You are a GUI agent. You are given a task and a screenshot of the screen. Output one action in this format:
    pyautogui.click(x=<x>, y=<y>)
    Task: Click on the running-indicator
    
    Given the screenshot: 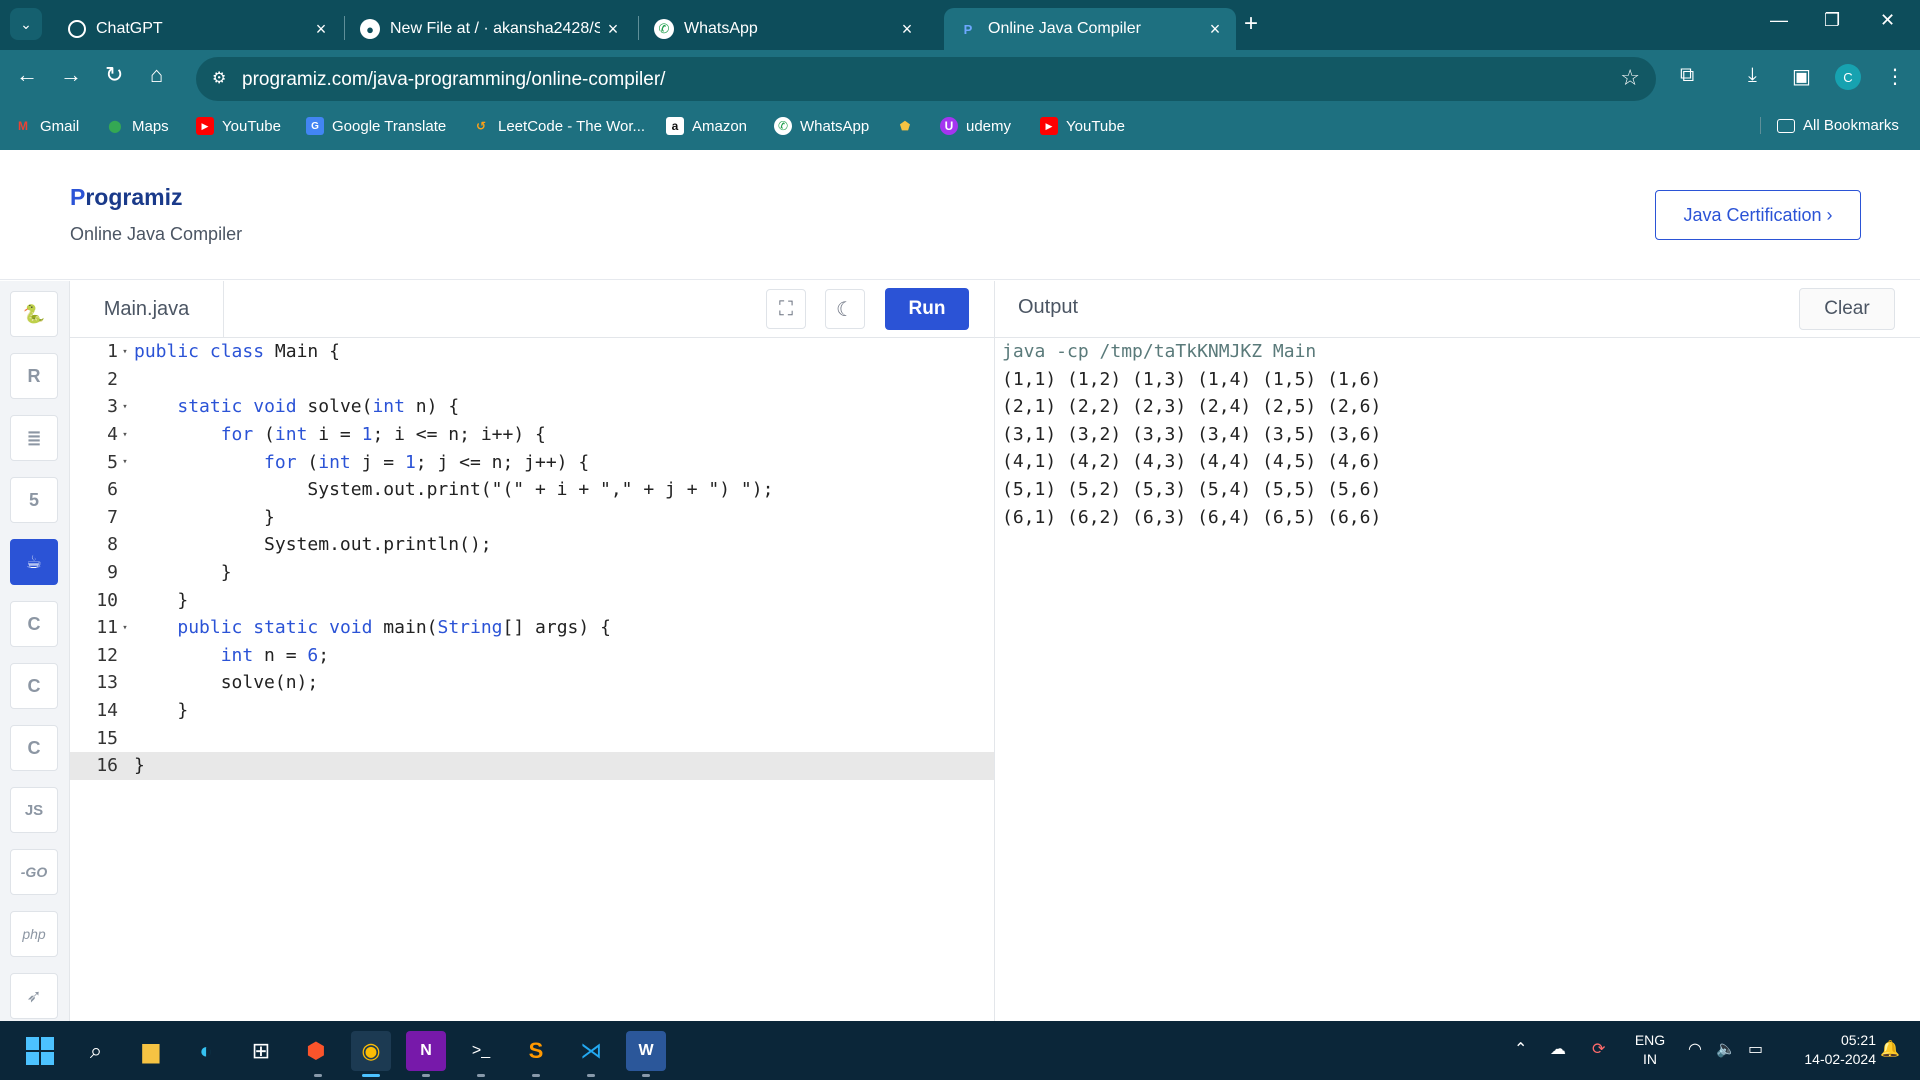 What is the action you would take?
    pyautogui.click(x=536, y=1075)
    